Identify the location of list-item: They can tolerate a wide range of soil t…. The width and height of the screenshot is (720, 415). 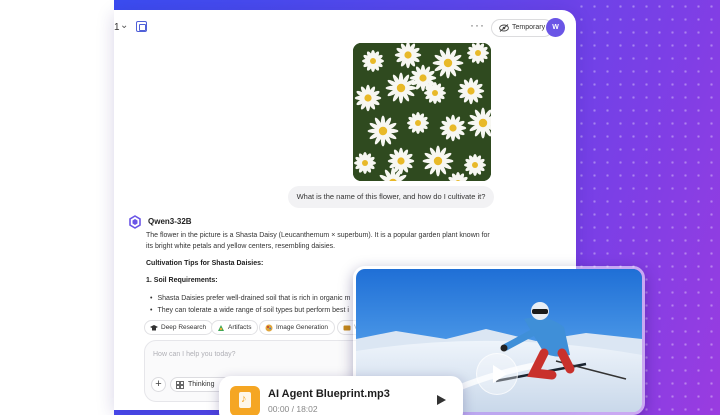
(249, 310).